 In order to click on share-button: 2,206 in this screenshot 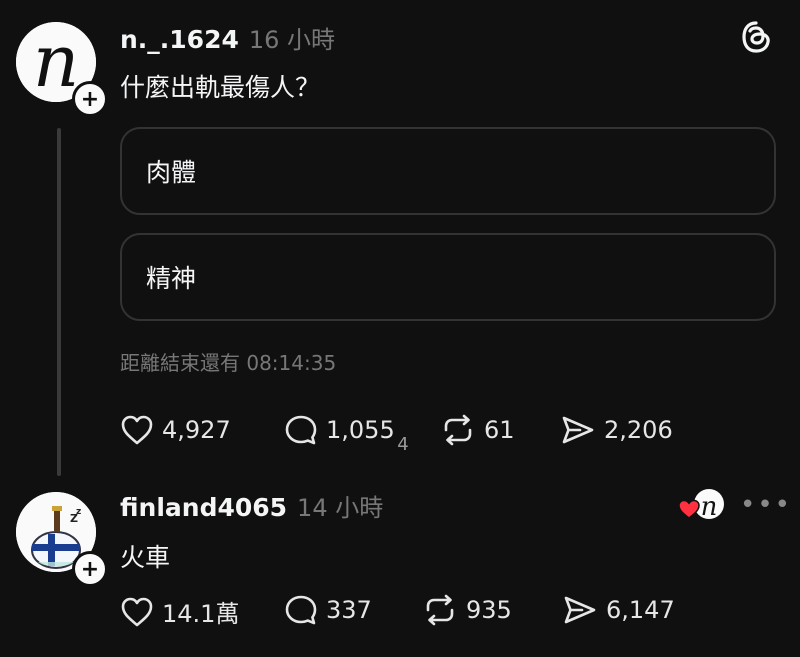, I will do `click(616, 430)`.